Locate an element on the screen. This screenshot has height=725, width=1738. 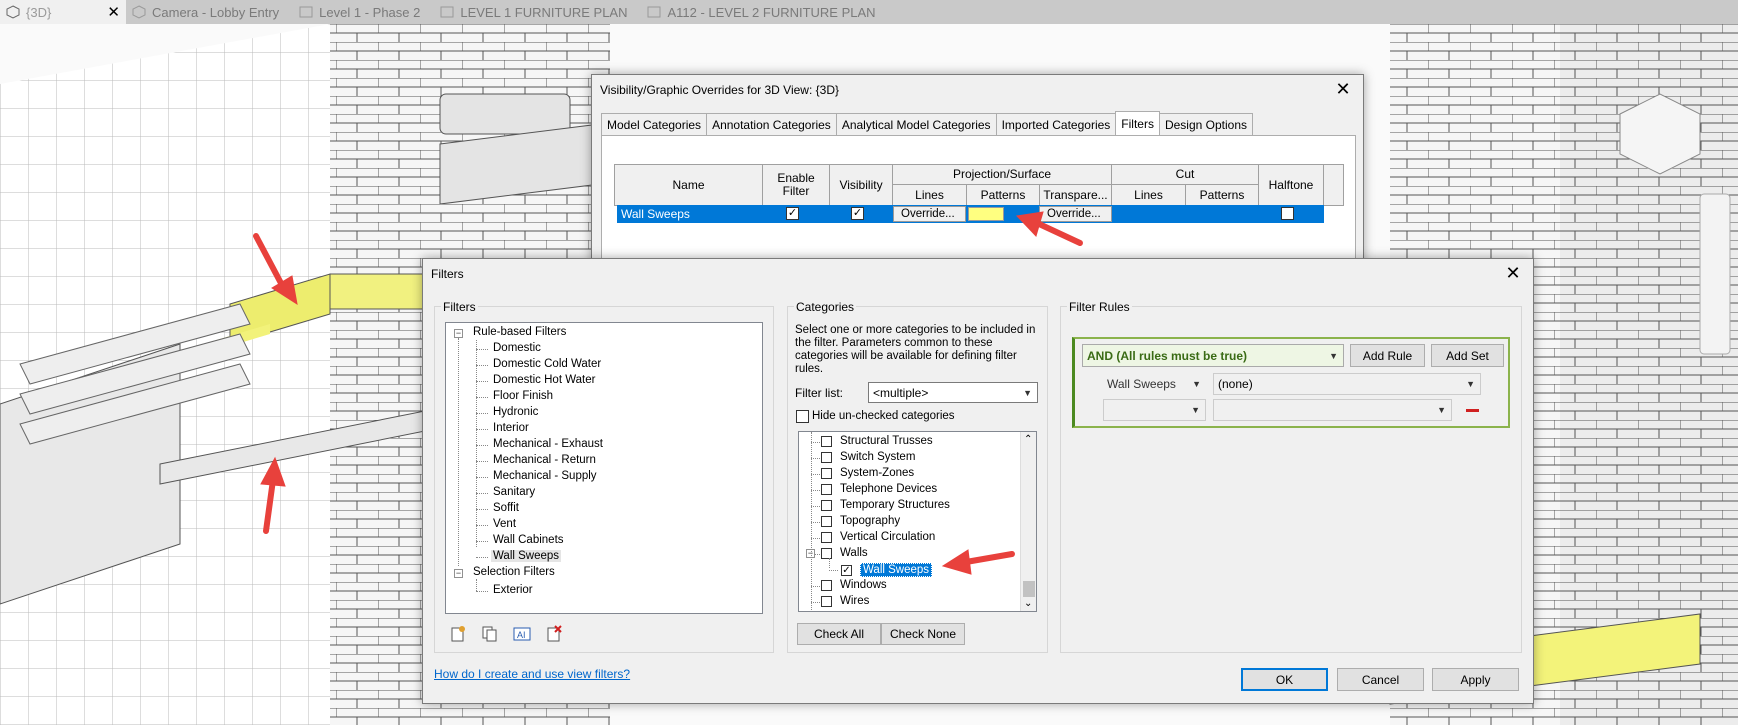
check-none-button: Check None is located at coordinates (923, 634).